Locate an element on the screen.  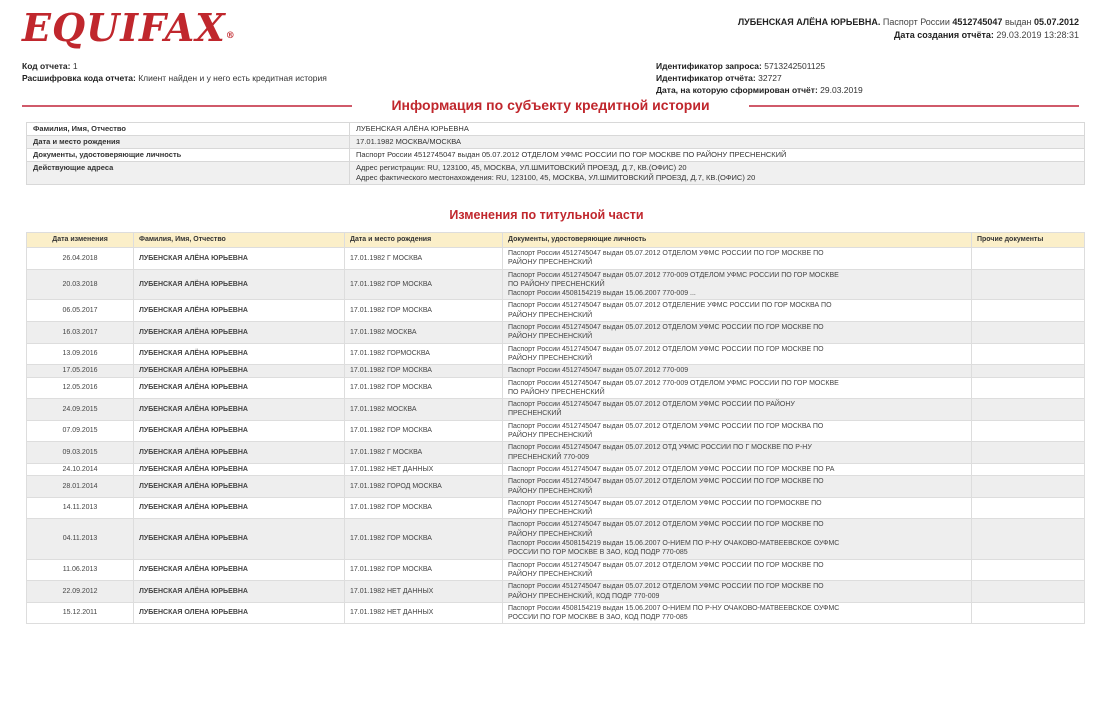
cell-date: 12.05.2016 is located at coordinates (80, 388).